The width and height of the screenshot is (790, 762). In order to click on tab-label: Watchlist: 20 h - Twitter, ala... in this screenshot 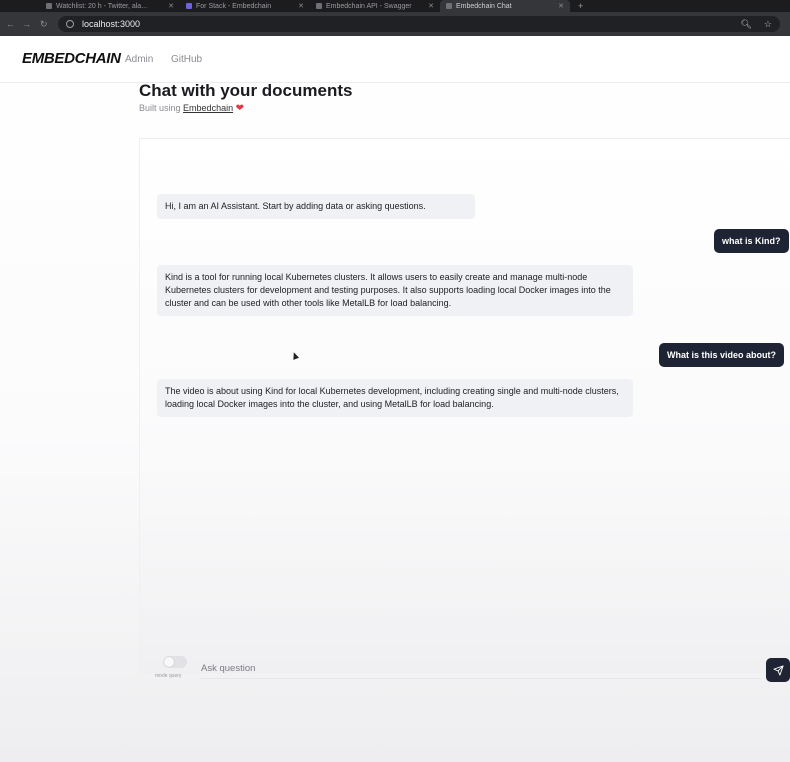, I will do `click(102, 6)`.